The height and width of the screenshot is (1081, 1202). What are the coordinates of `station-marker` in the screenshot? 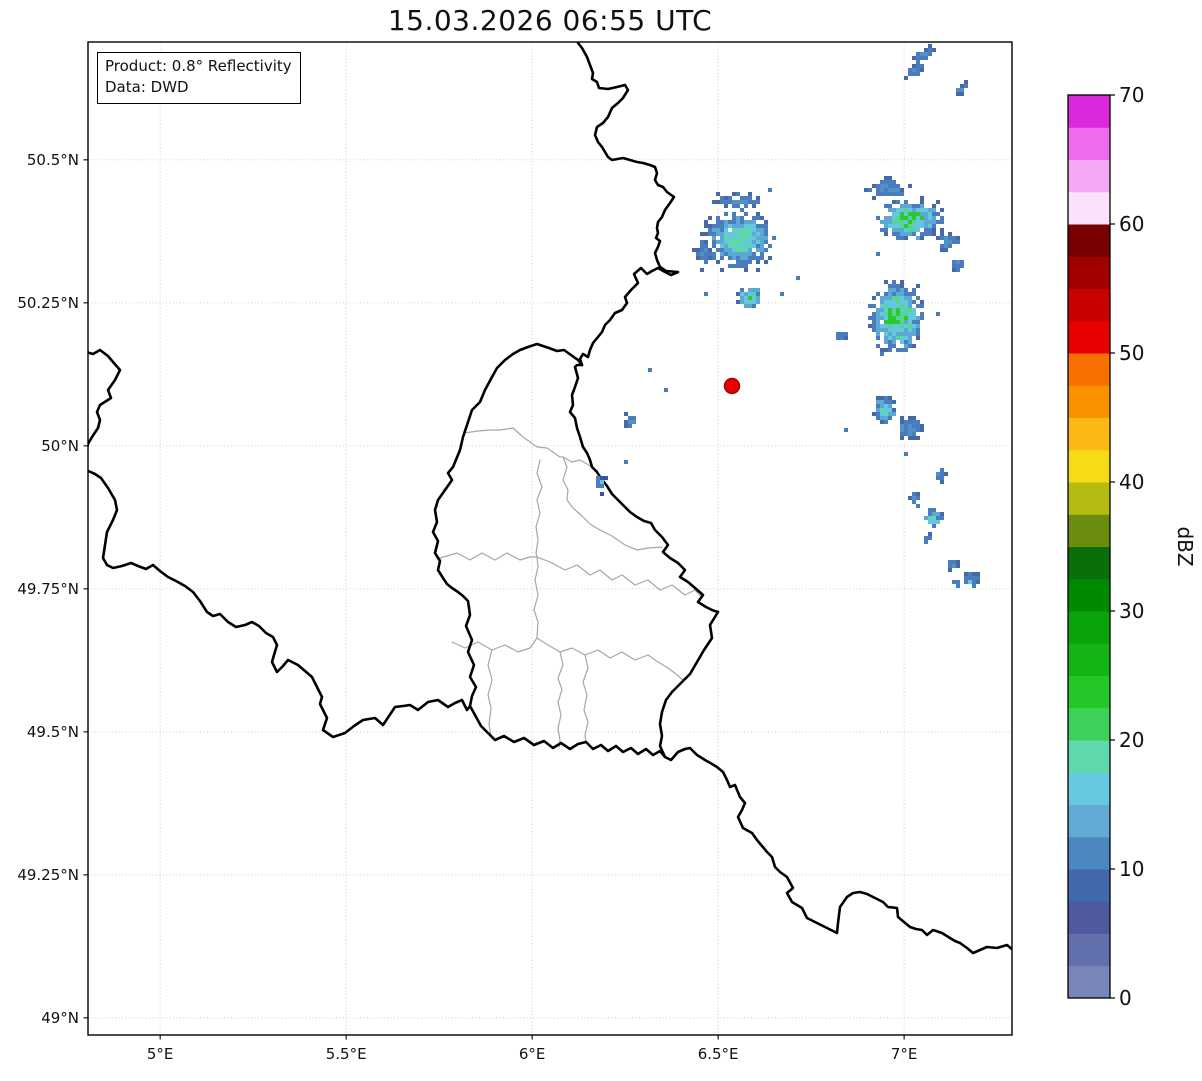 It's located at (732, 386).